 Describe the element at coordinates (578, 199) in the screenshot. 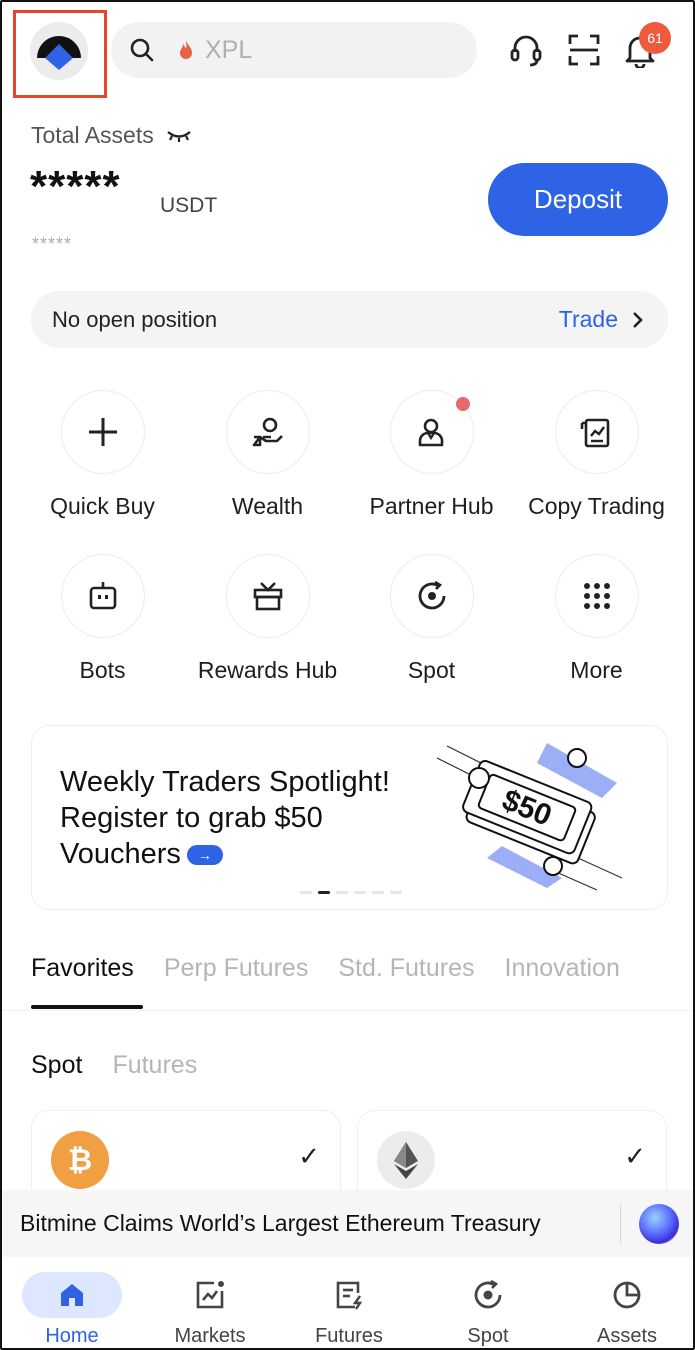

I see `deposit-button: Deposit` at that location.